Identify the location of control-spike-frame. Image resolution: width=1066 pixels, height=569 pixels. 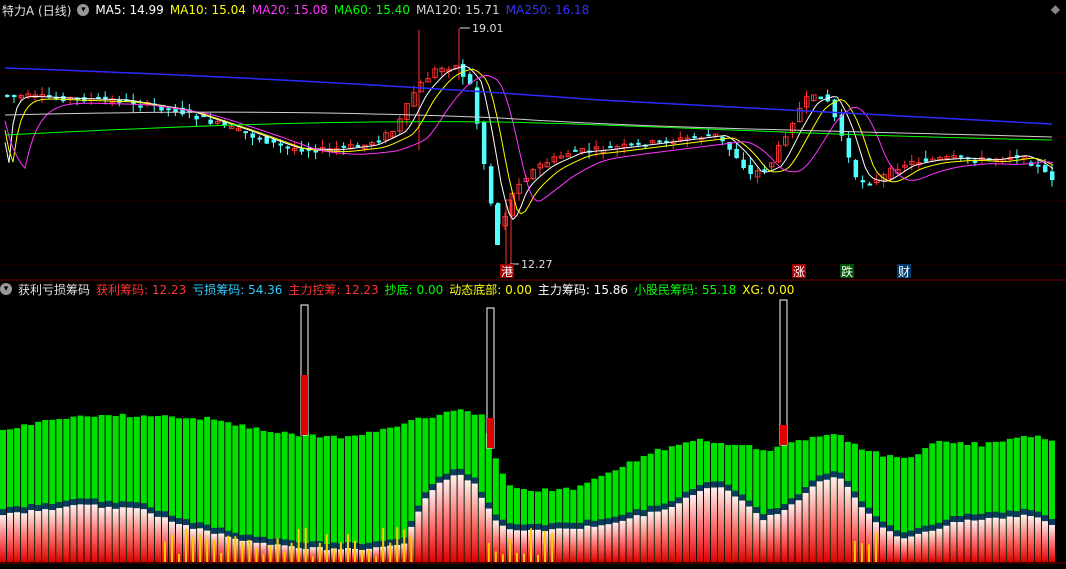
(783, 372).